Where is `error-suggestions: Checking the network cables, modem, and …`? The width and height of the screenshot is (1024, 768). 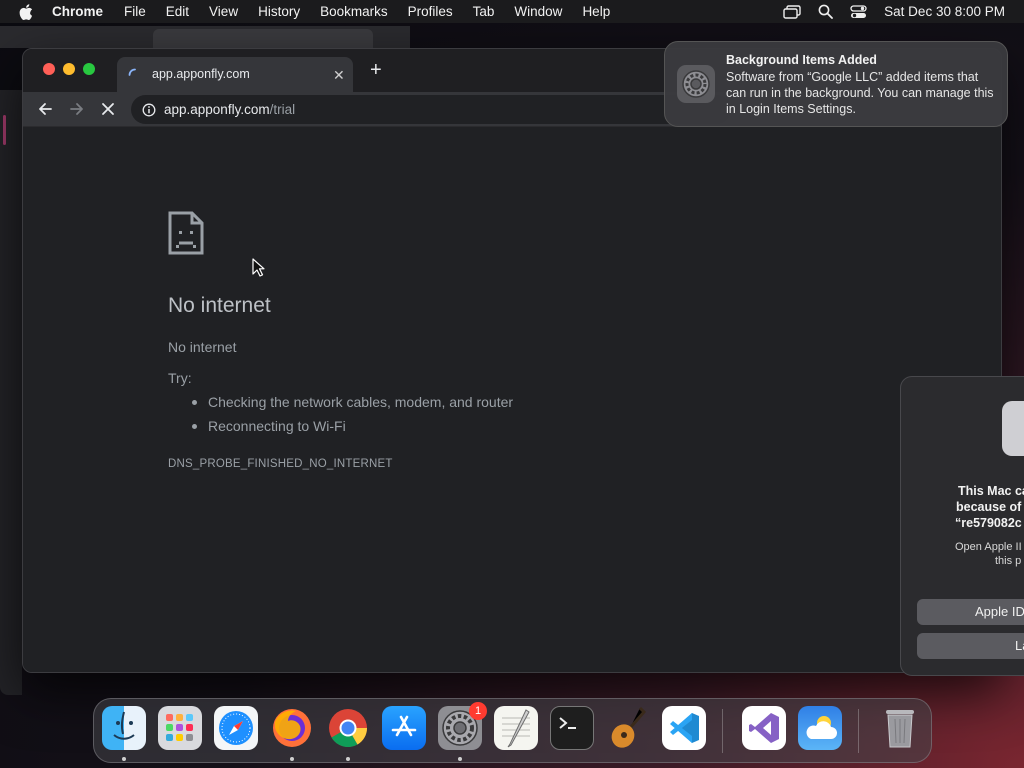
error-suggestions: Checking the network cables, modem, and … is located at coordinates (352, 418).